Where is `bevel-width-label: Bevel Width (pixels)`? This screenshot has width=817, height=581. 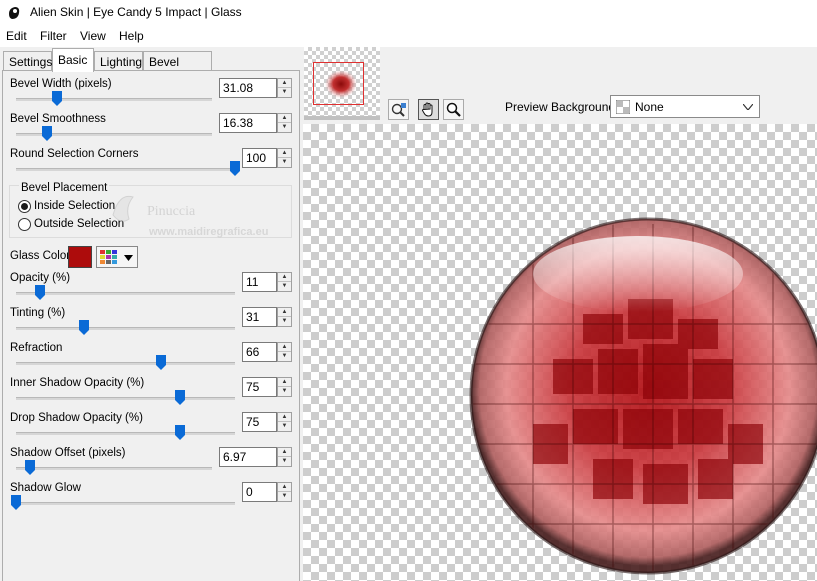
bevel-width-label: Bevel Width (pixels) is located at coordinates (61, 84).